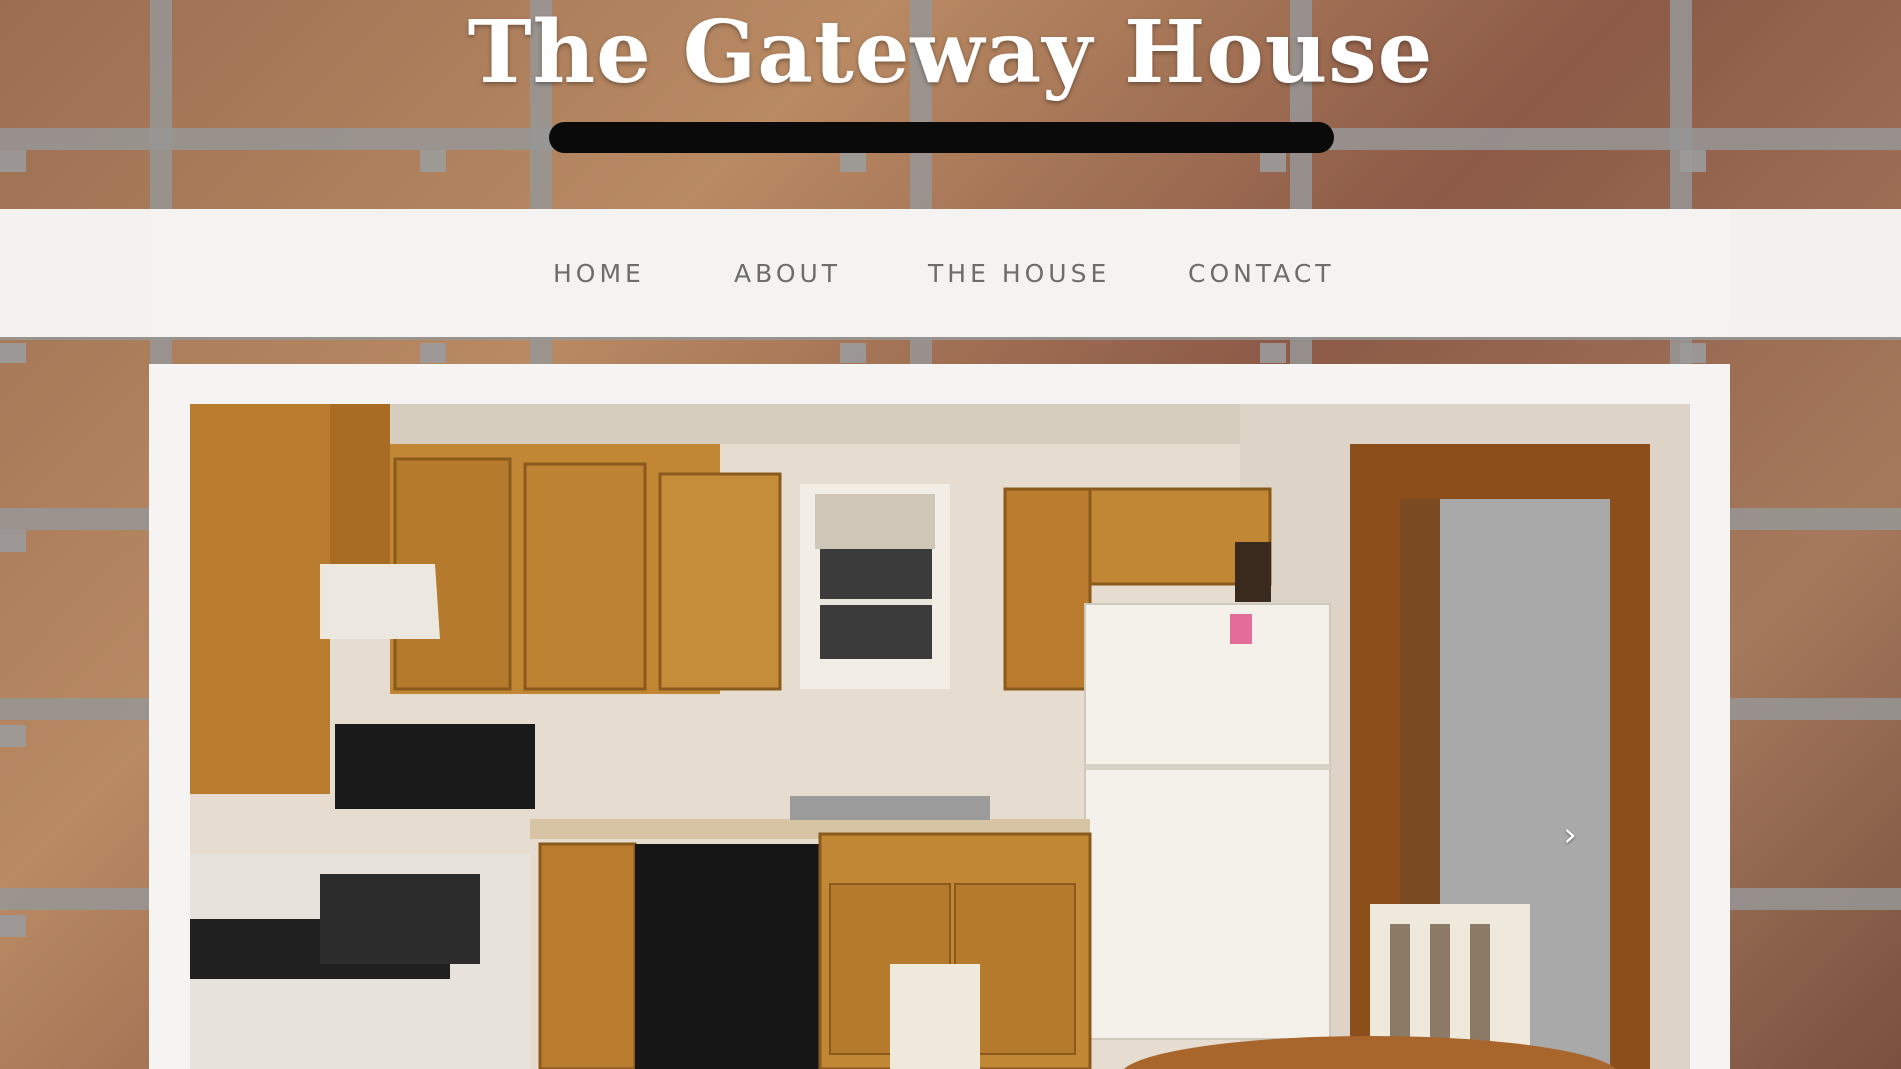 The image size is (1901, 1069). I want to click on site-title: The Gateway House, so click(950, 52).